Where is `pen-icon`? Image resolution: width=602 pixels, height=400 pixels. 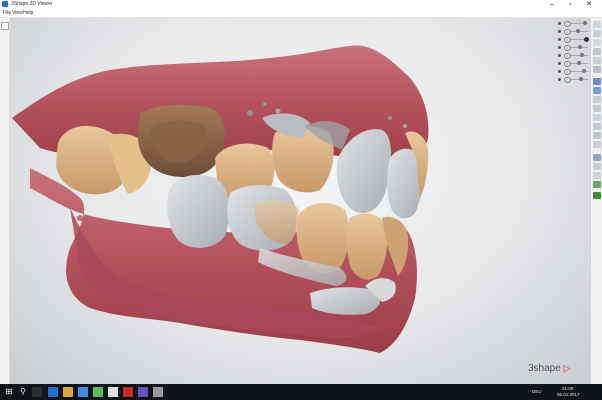
pen-icon is located at coordinates (597, 184).